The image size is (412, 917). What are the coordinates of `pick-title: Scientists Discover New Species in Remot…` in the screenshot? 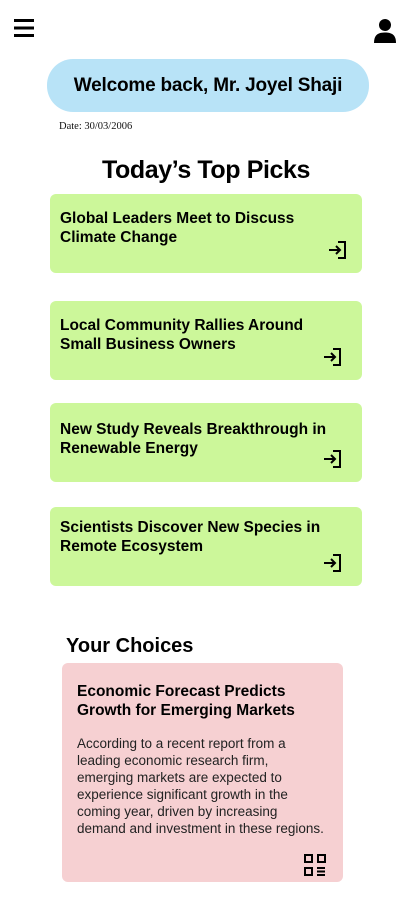 It's located at (190, 537).